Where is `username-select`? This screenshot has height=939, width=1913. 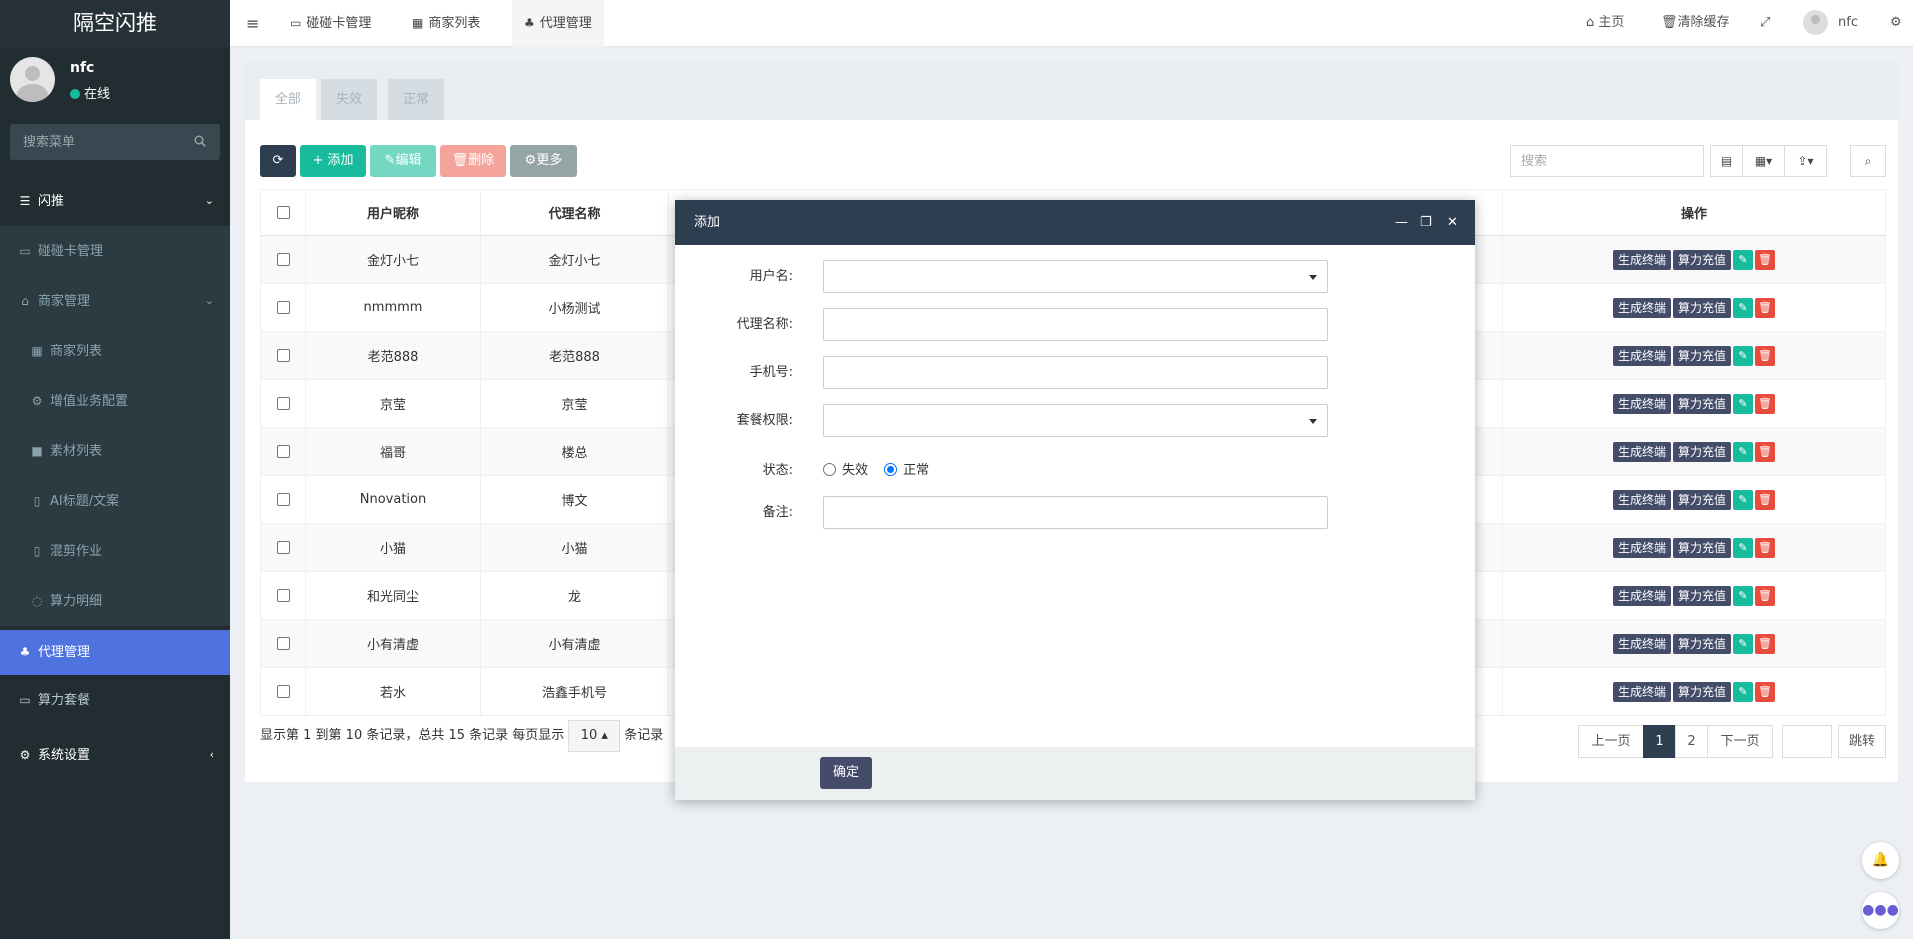 username-select is located at coordinates (1075, 276).